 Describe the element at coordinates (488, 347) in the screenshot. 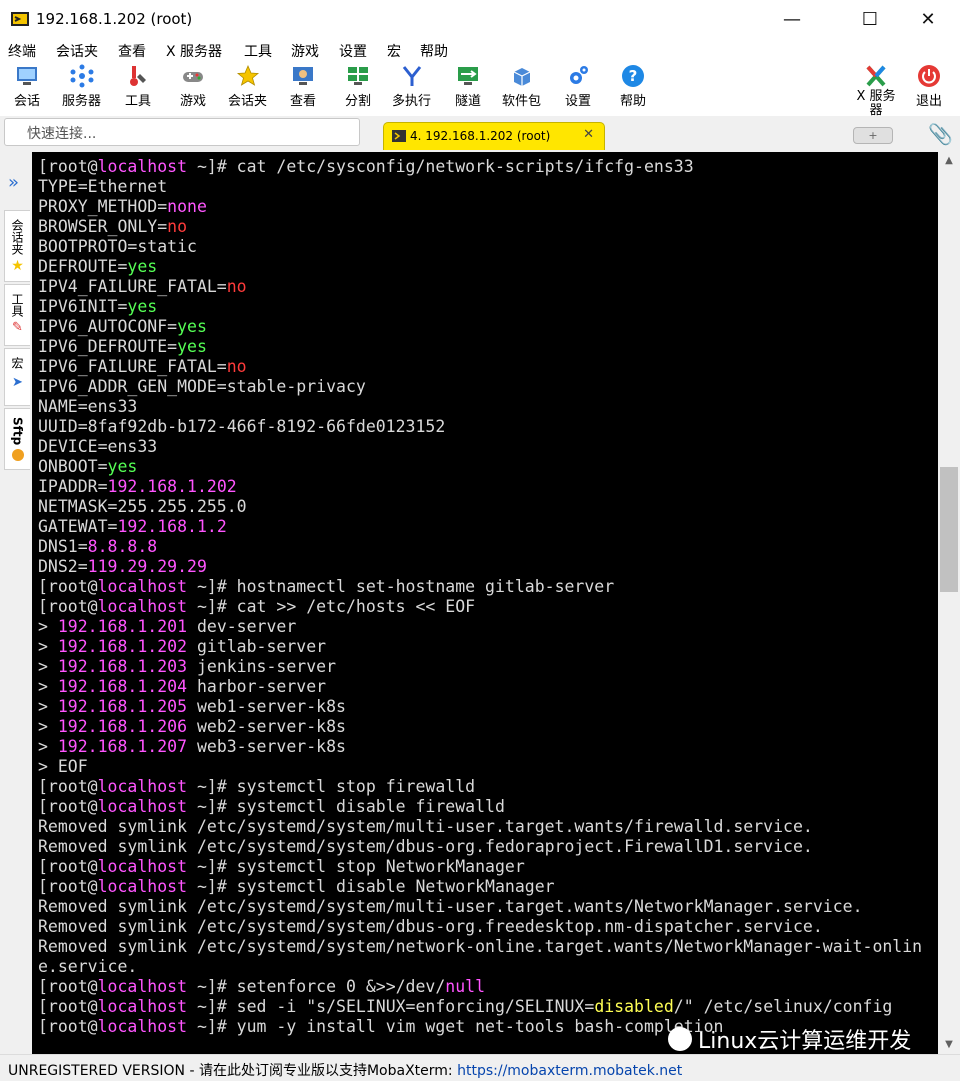

I see `terminal-line: IPV6_DEFROUTE=yes` at that location.